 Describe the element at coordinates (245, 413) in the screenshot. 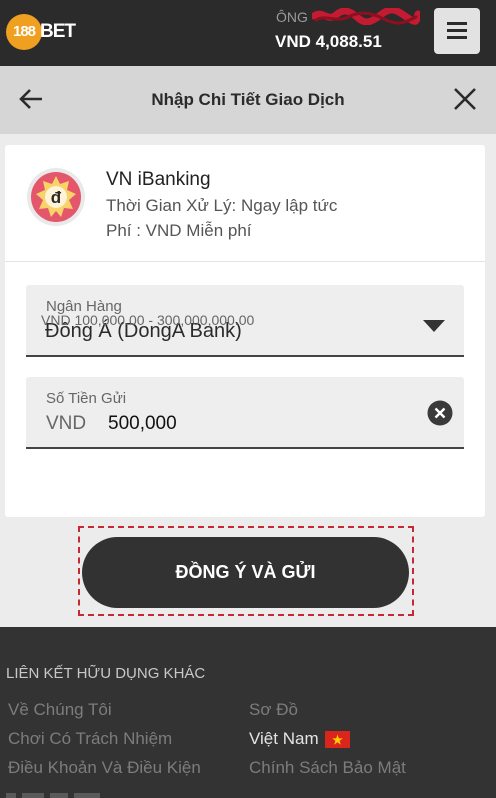

I see `amount-input: Số Tiền Gửi VND 500,000` at that location.